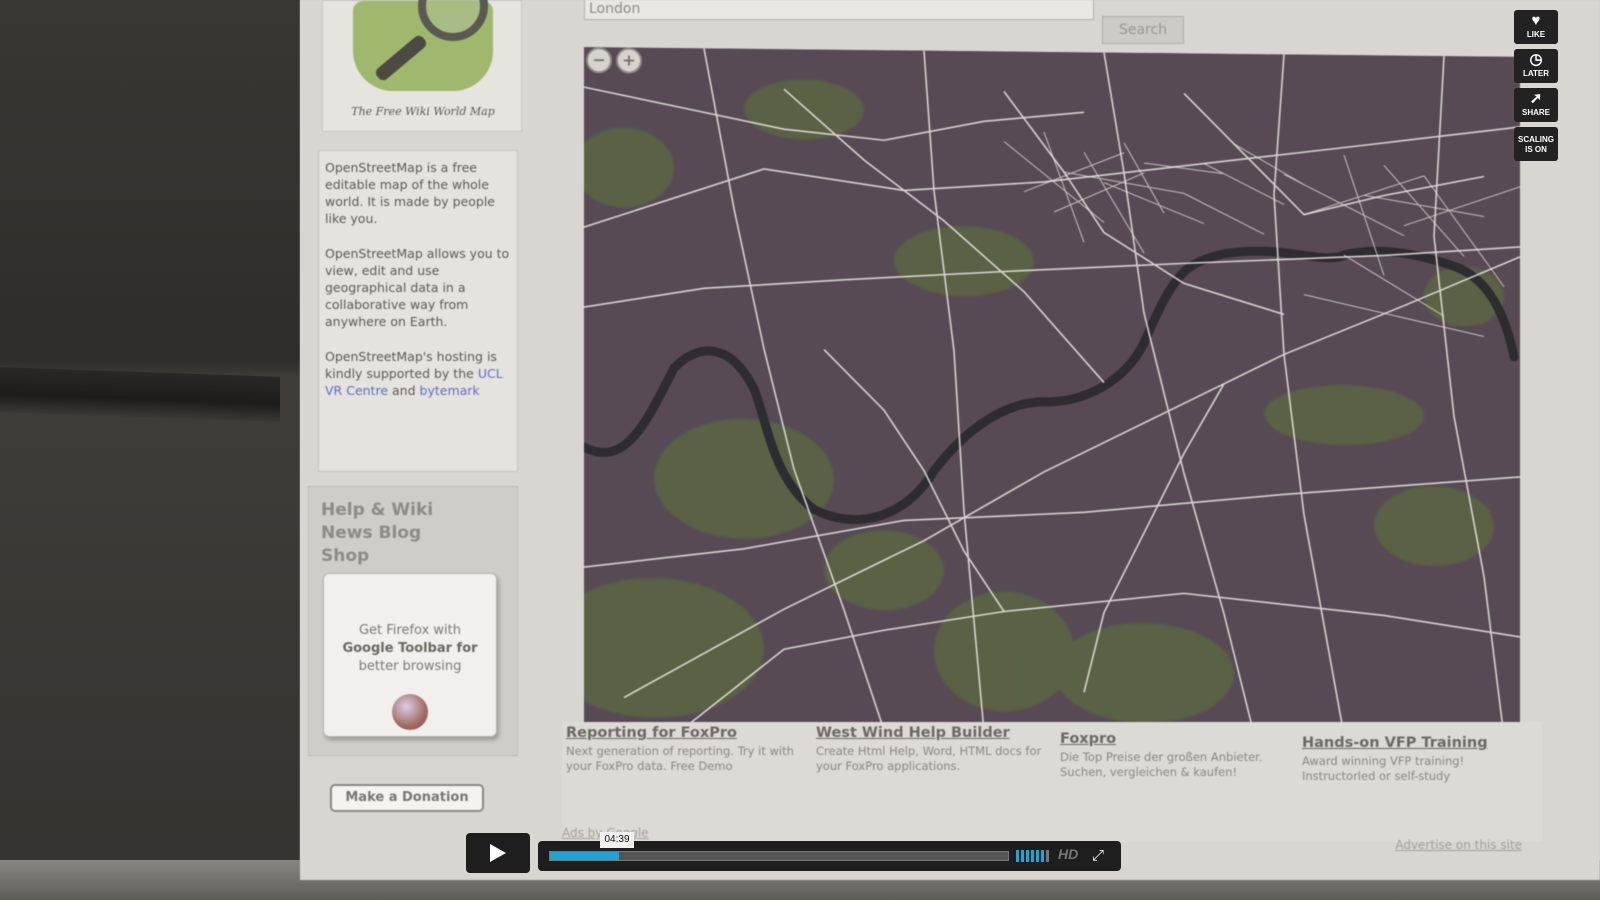  What do you see at coordinates (1068, 854) in the screenshot?
I see `hd-toggle: HD` at bounding box center [1068, 854].